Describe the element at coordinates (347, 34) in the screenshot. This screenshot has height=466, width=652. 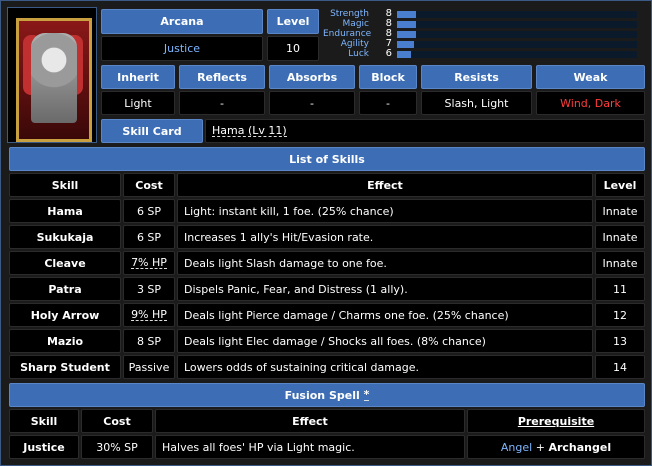
I see `stat-label-endurance: Endurance` at that location.